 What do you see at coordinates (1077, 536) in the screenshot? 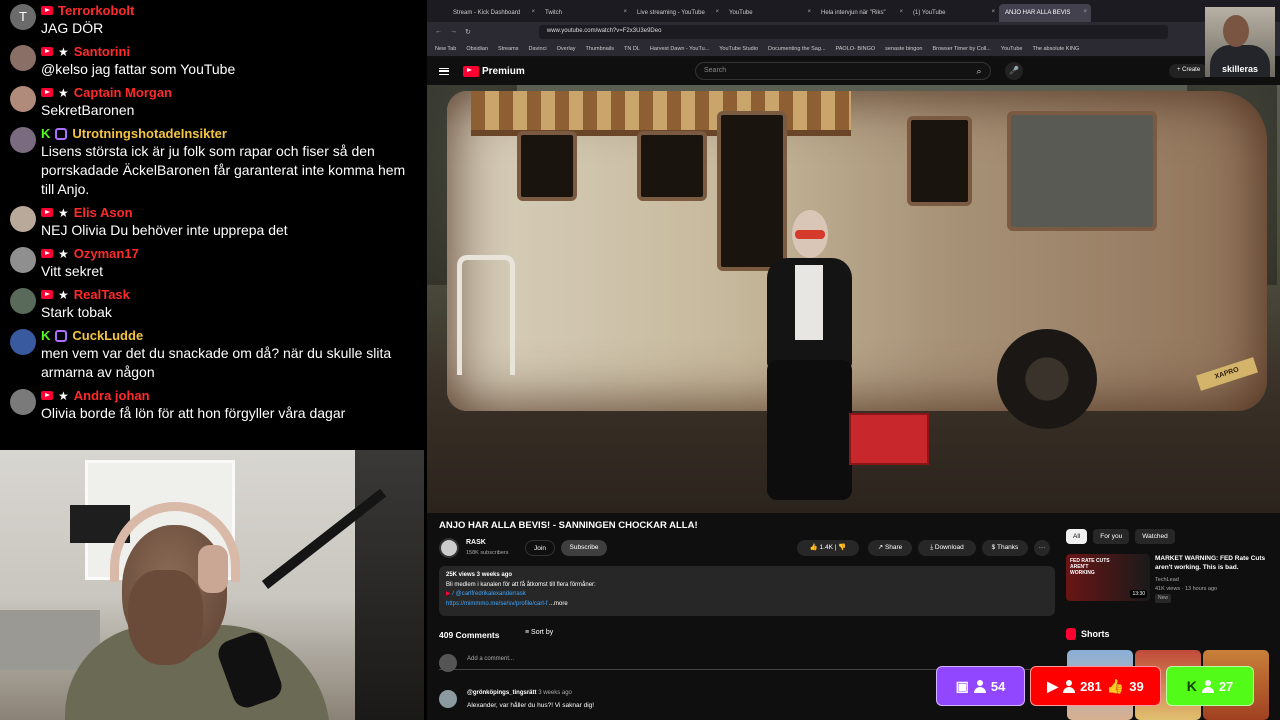
I see `filter-chip: All` at bounding box center [1077, 536].